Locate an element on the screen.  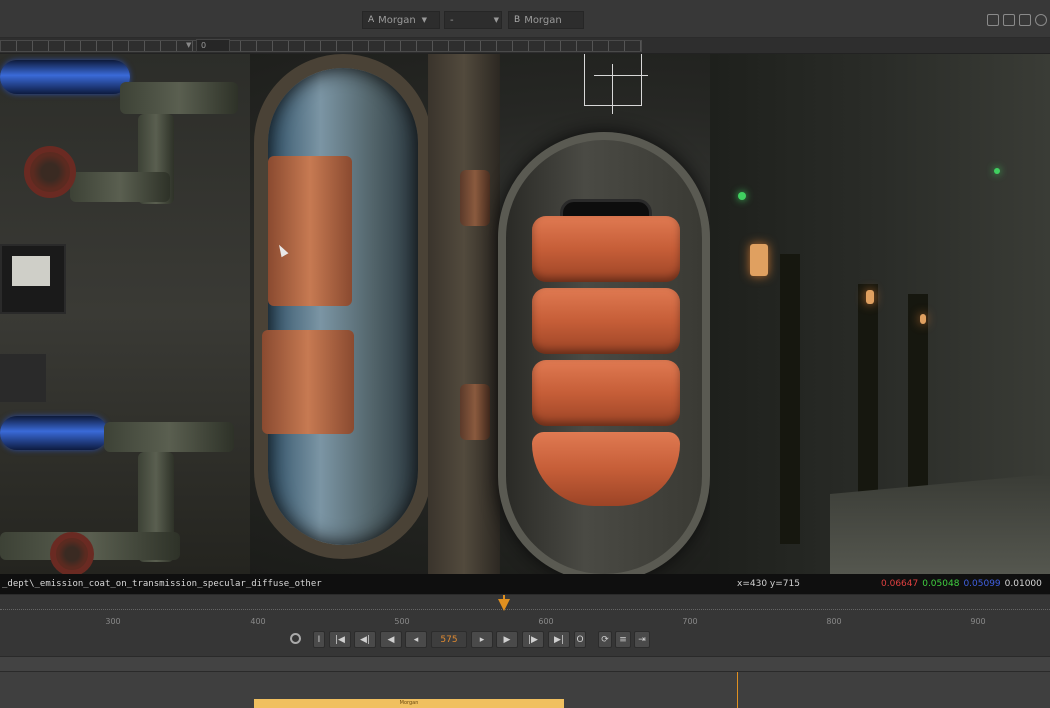
pixel-red-value: 0.06647 is located at coordinates (900, 584).